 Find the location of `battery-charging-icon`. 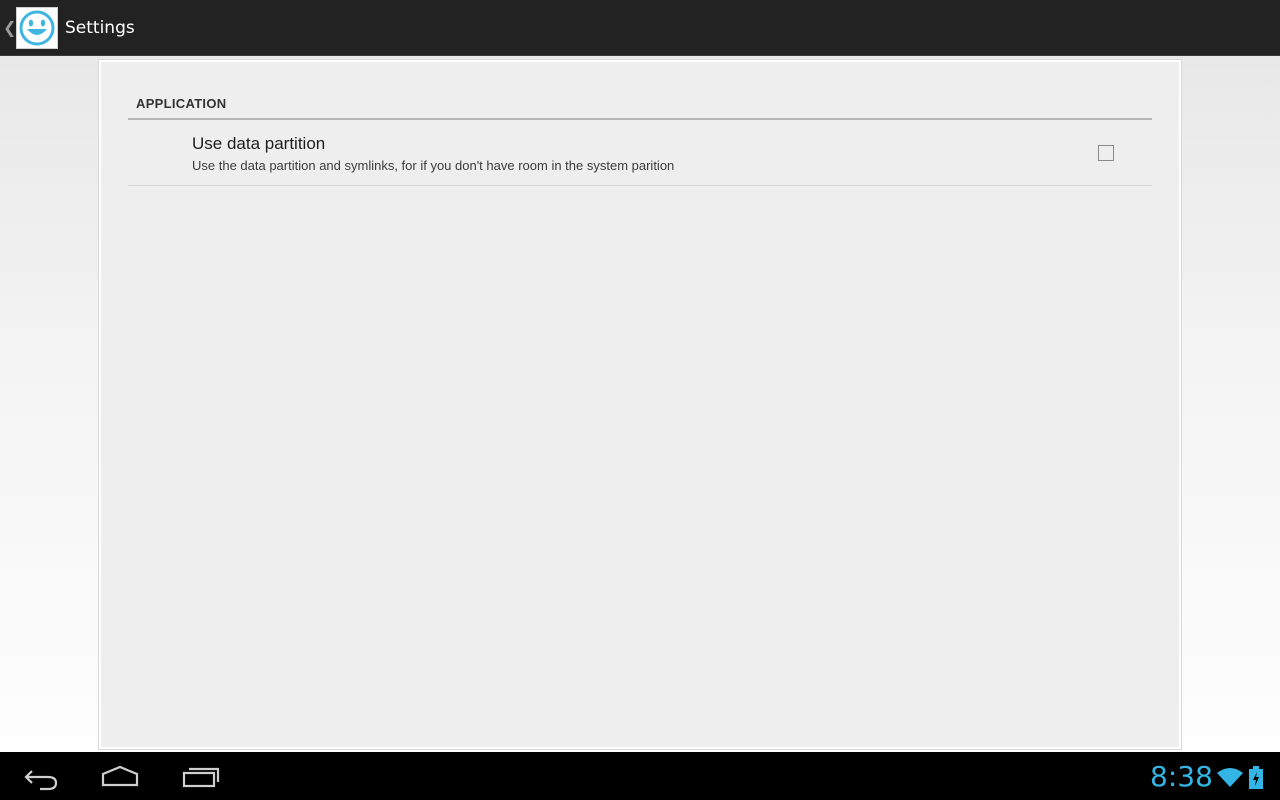

battery-charging-icon is located at coordinates (1256, 780).